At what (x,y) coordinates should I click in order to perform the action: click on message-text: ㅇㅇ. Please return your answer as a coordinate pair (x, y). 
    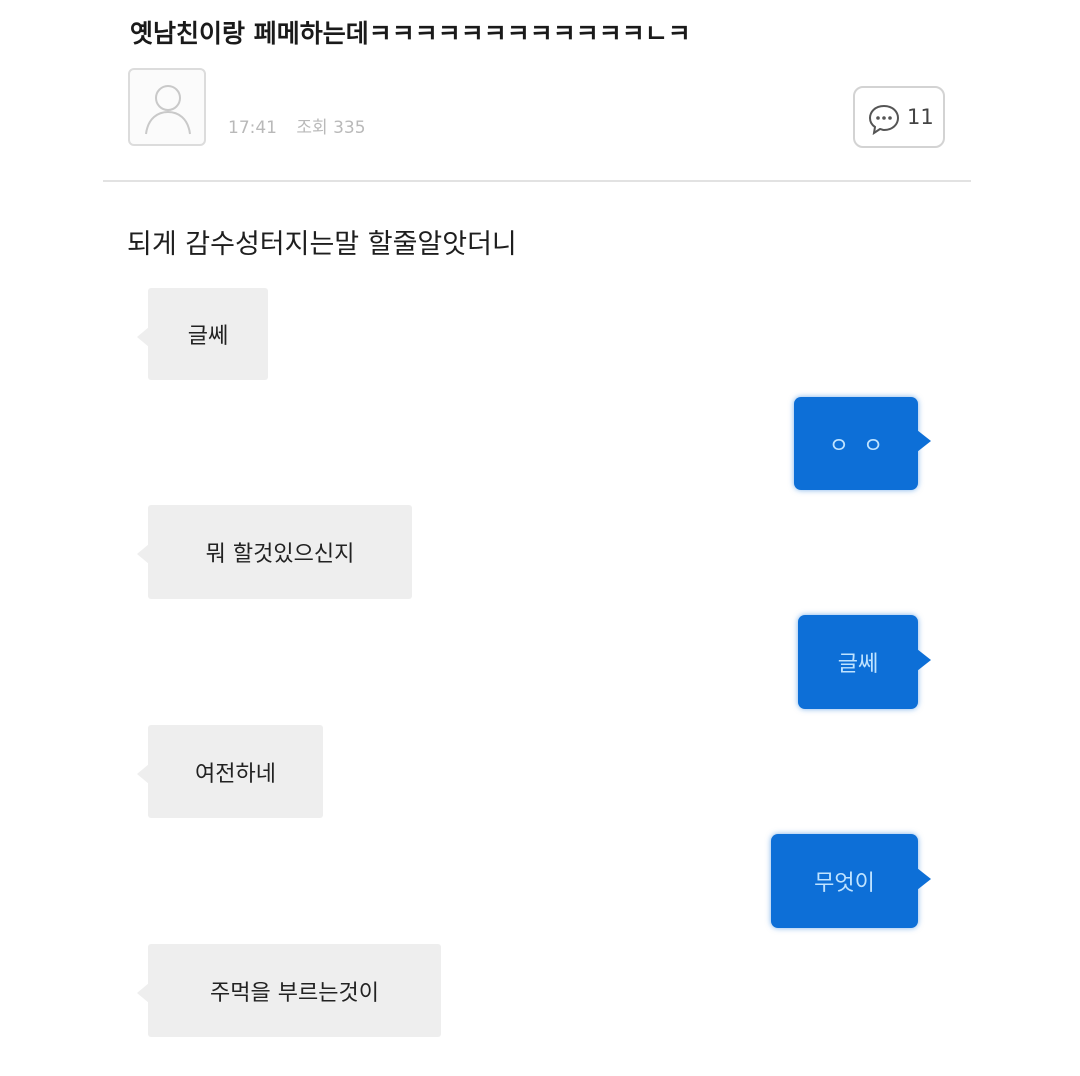
    Looking at the image, I should click on (863, 446).